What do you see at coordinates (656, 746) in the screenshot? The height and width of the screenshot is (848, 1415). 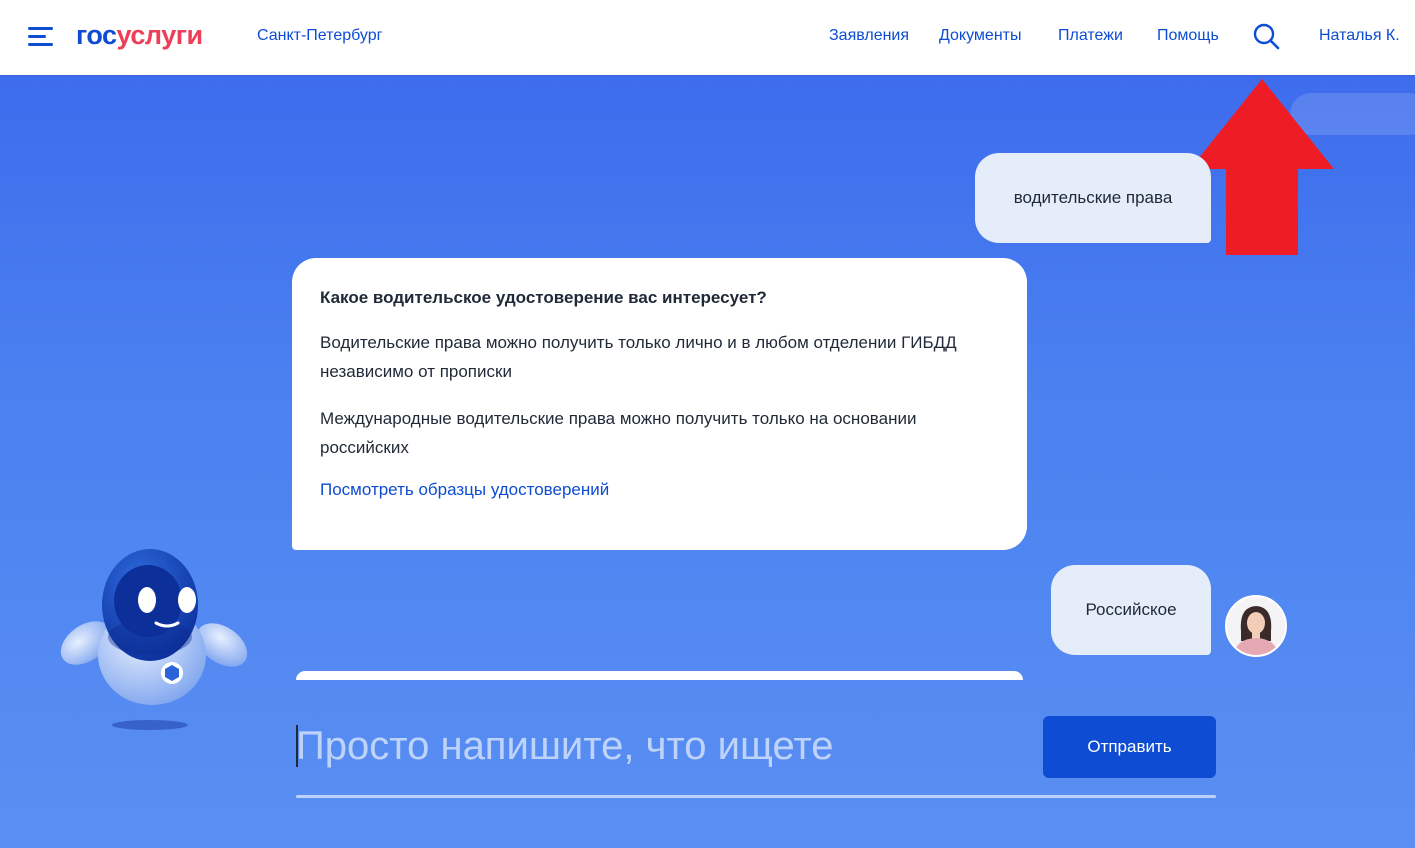 I see `chat-search-input` at bounding box center [656, 746].